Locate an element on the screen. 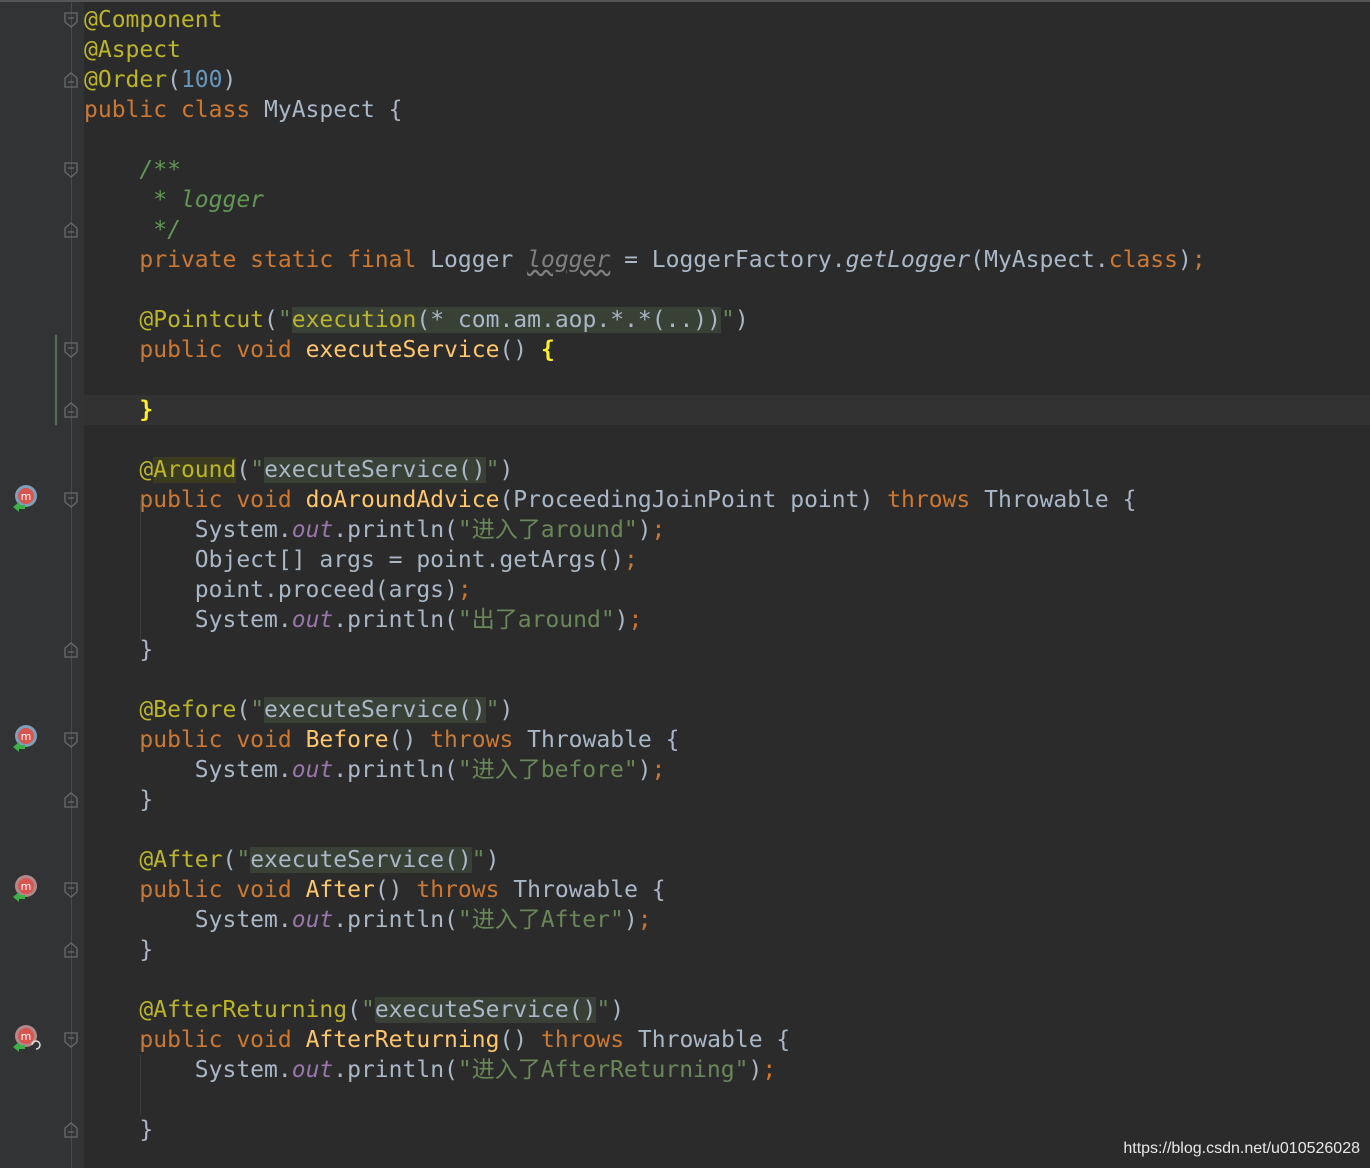  code-line: System.out.println("进入了AfterReturning"); is located at coordinates (430, 1070).